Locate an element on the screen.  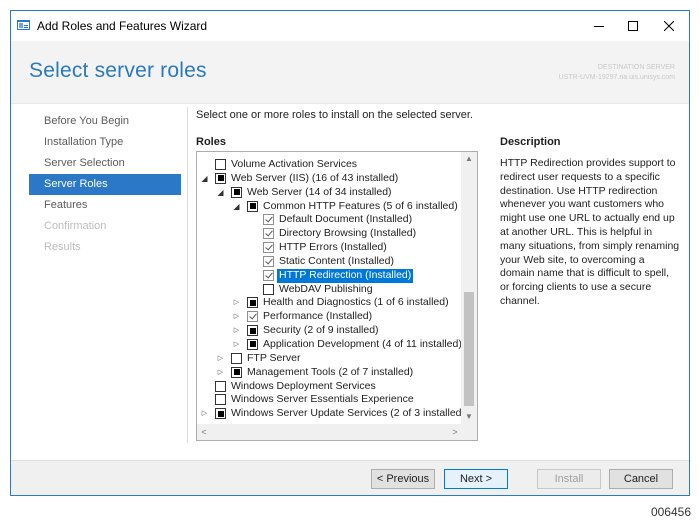
scrollbar-thumb is located at coordinates (469, 349).